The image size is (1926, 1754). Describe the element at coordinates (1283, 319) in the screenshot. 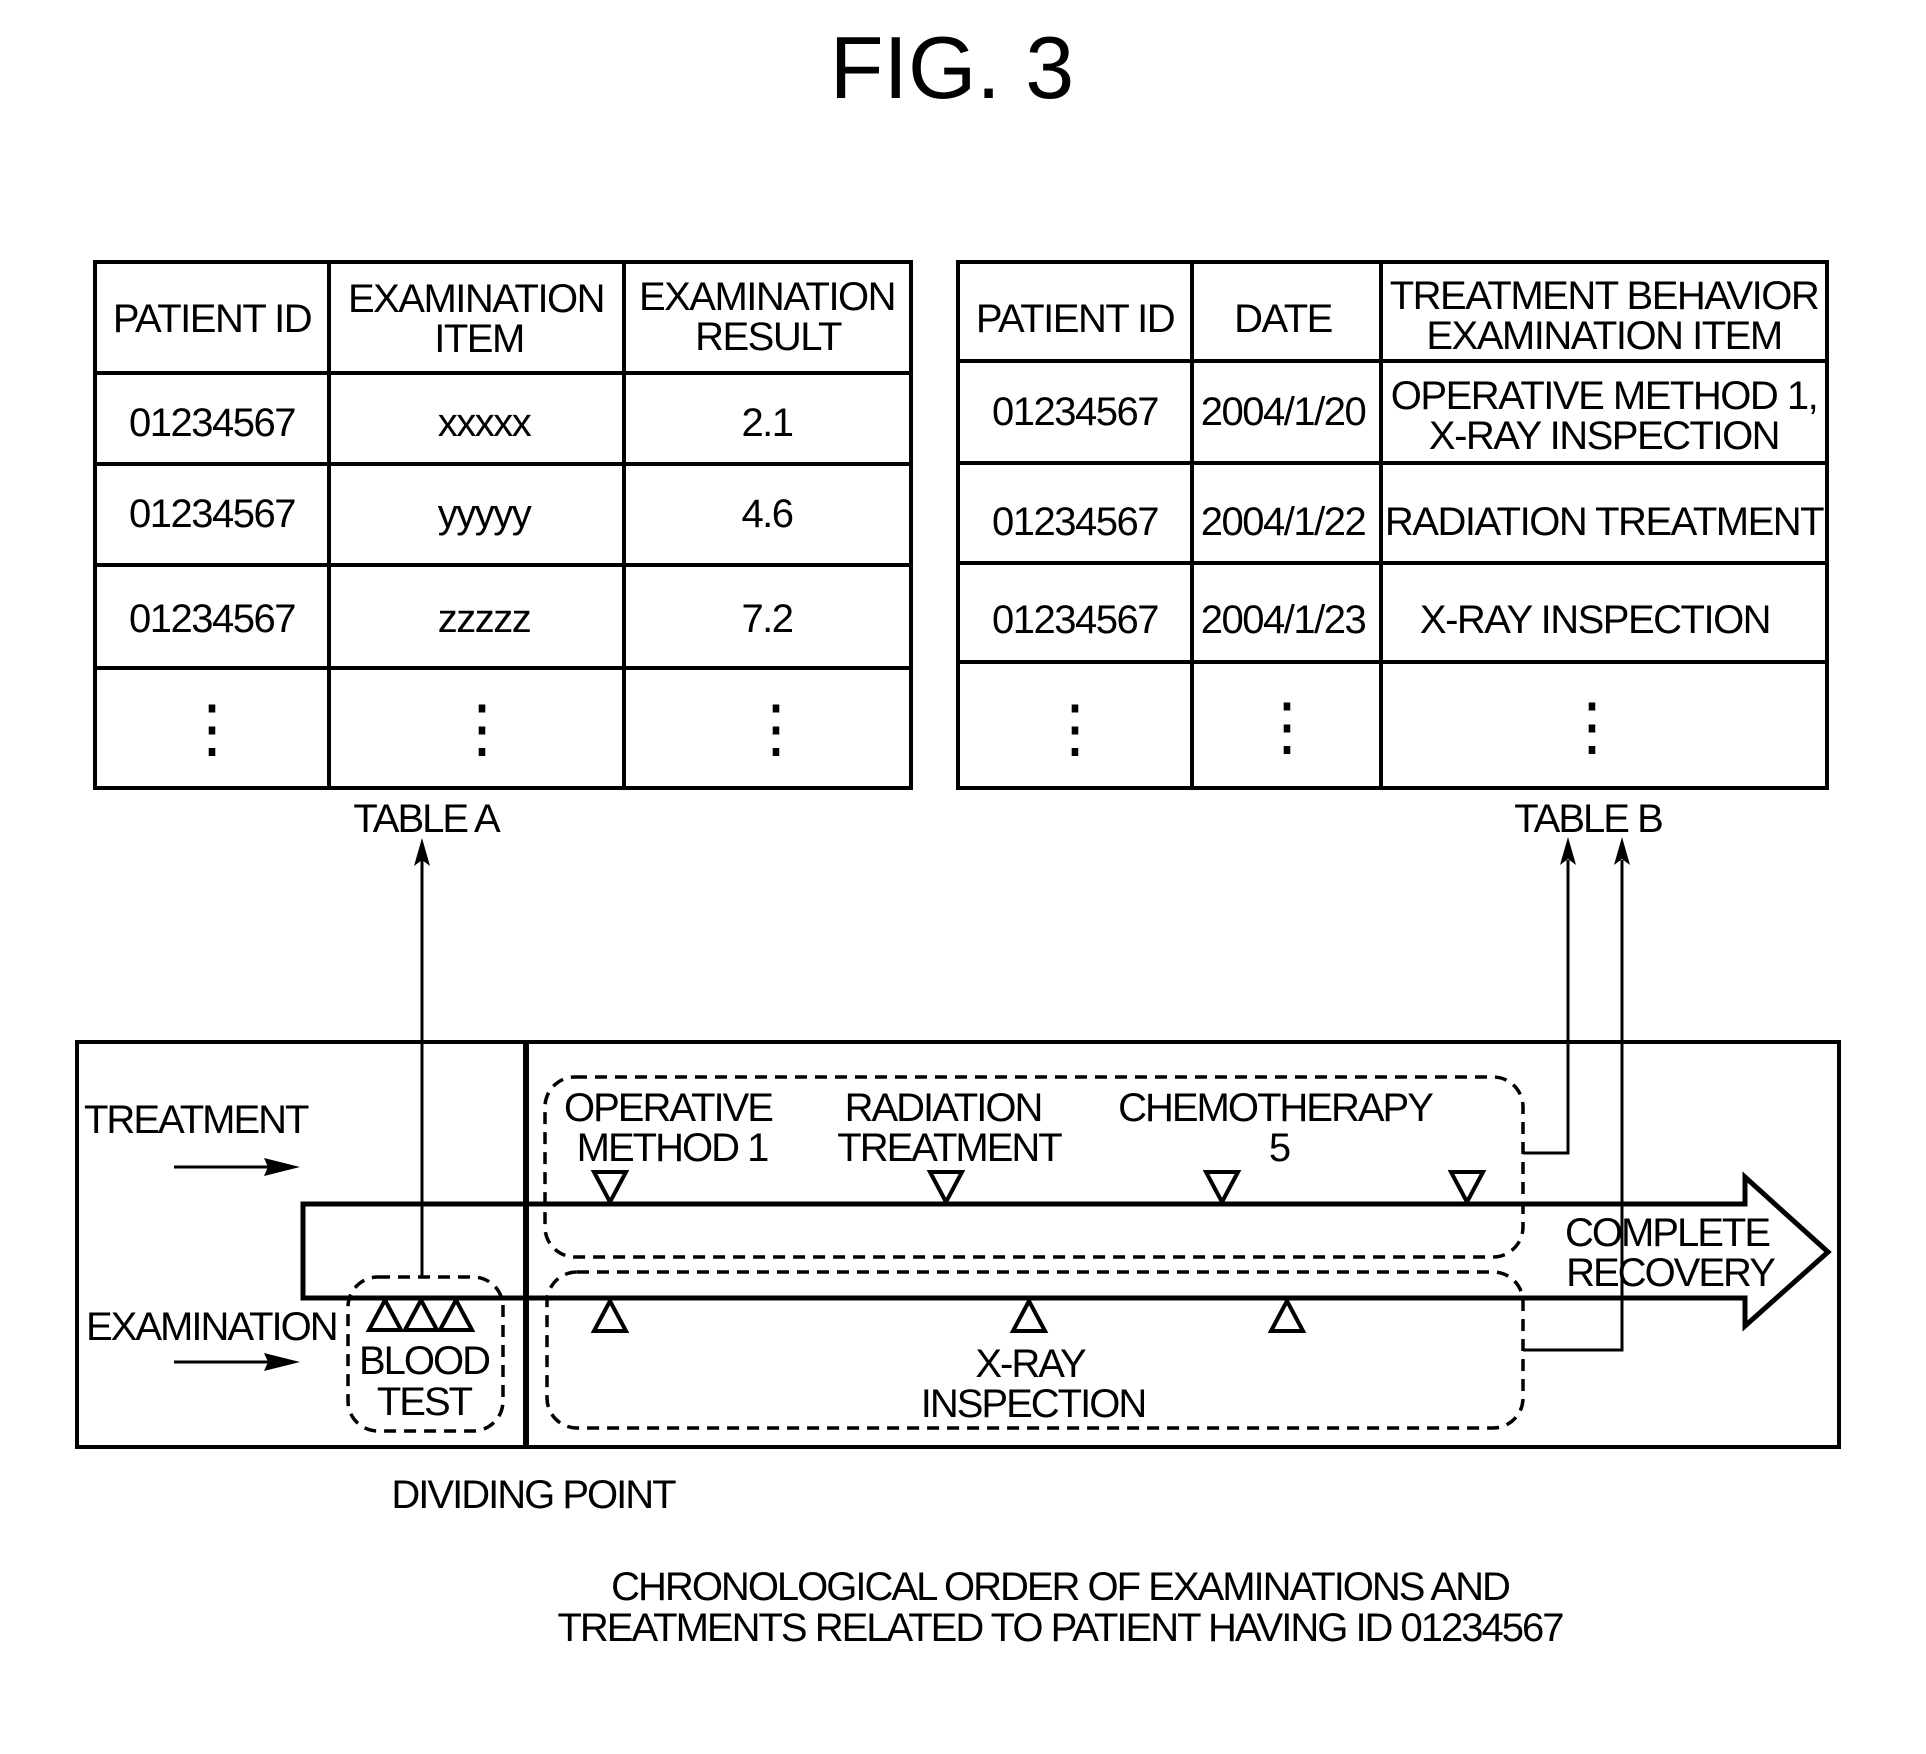

I see `table-b-header-date: DATE` at that location.